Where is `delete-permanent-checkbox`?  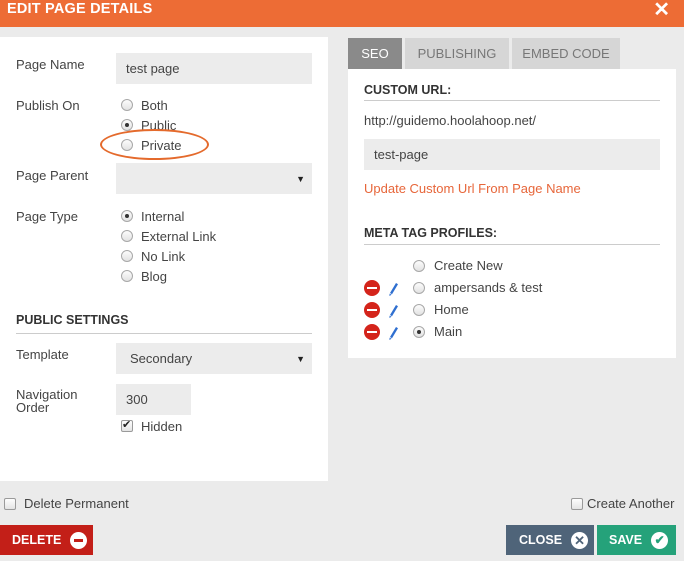 delete-permanent-checkbox is located at coordinates (10, 503).